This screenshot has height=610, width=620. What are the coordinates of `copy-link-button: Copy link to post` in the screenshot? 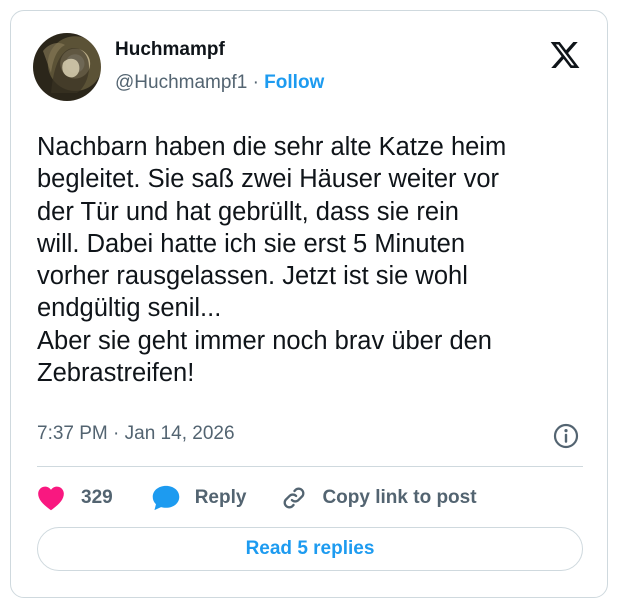 It's located at (378, 498).